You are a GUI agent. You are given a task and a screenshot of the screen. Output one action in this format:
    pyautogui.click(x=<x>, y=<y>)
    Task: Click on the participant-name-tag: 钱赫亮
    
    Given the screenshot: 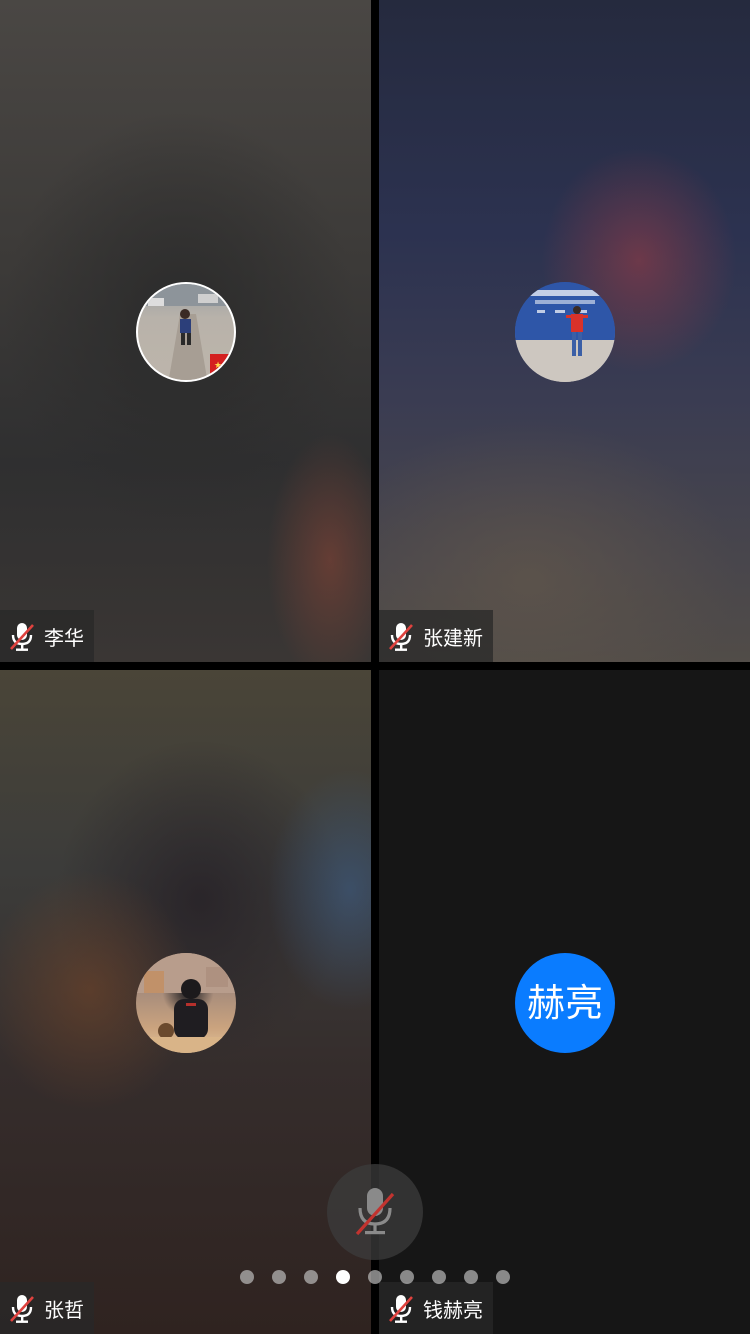 What is the action you would take?
    pyautogui.click(x=436, y=1308)
    